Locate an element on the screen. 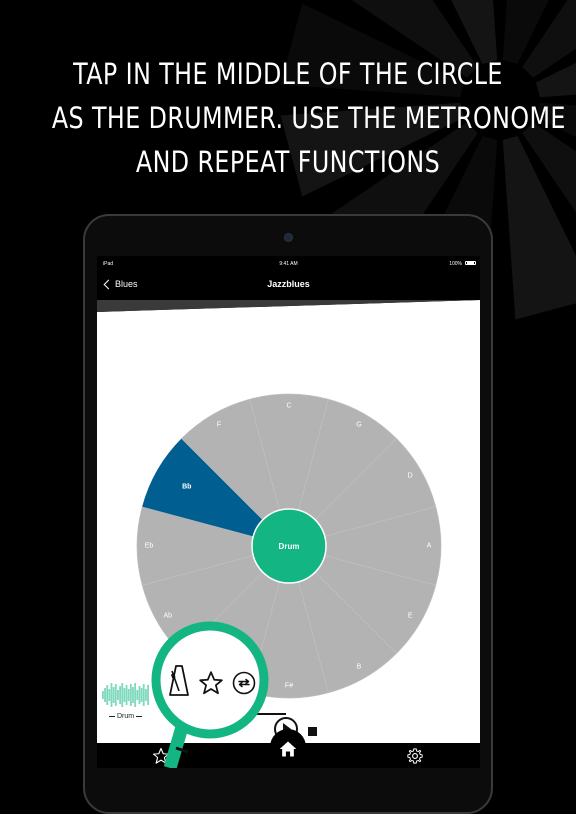 The image size is (576, 814). header-wedge is located at coordinates (288, 308).